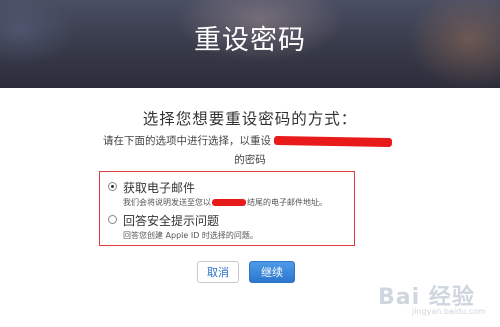  Describe the element at coordinates (218, 272) in the screenshot. I see `cancel-button: 取消` at that location.